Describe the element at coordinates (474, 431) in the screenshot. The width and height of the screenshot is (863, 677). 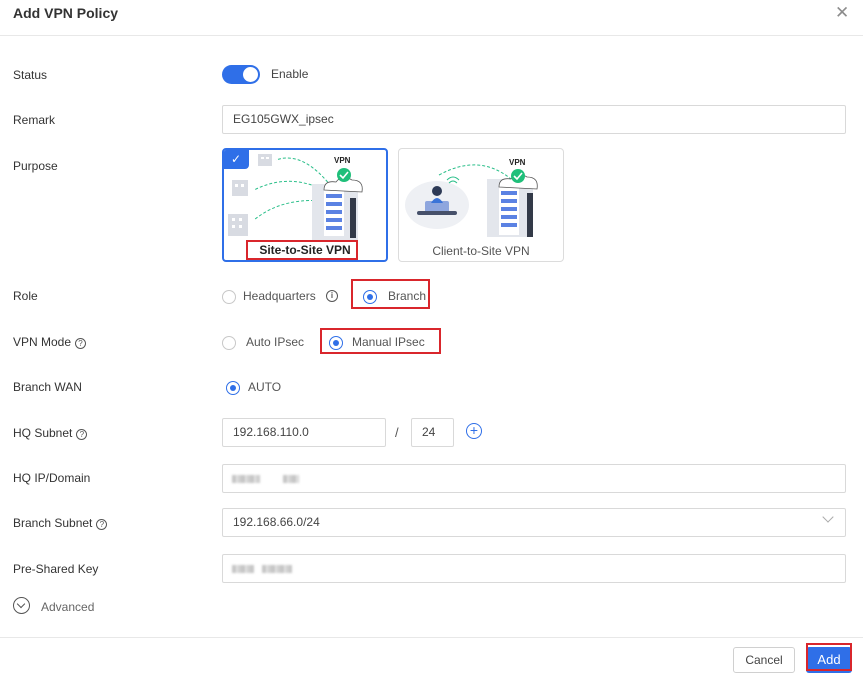
I see `add-subnet-icon: +` at that location.